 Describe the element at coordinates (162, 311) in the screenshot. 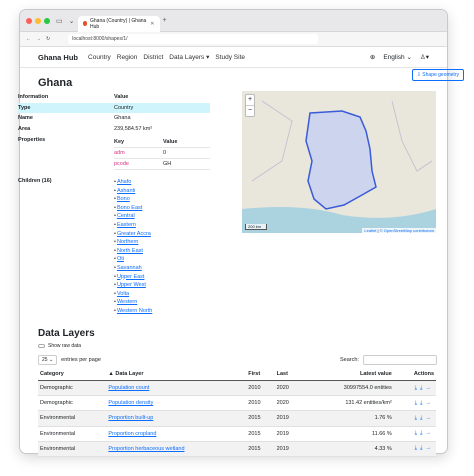

I see `child-link: Western North` at that location.